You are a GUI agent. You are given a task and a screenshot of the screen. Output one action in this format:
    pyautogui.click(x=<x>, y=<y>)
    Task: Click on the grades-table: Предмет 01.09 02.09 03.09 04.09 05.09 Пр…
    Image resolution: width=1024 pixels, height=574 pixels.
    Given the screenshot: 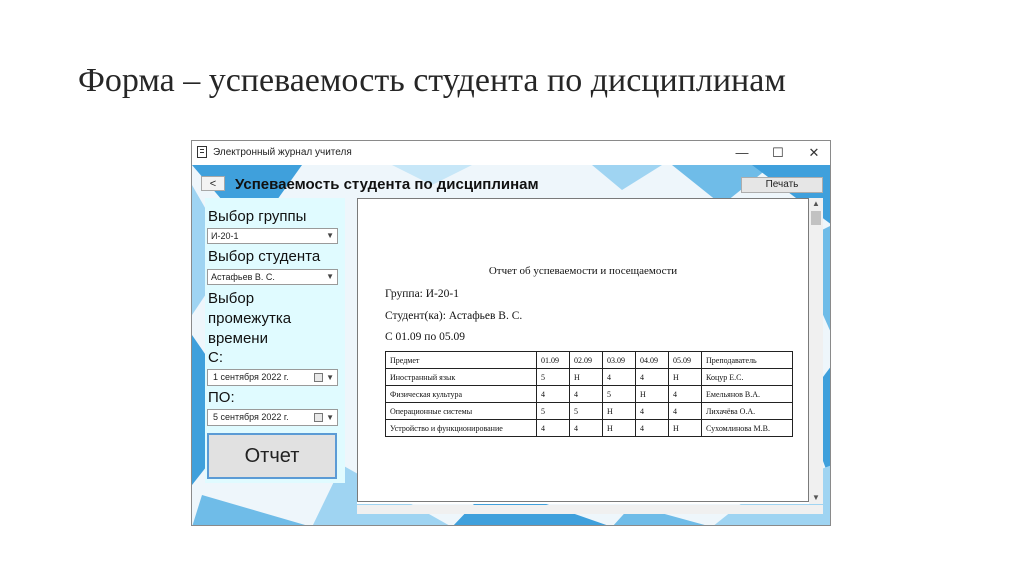 What is the action you would take?
    pyautogui.click(x=589, y=394)
    